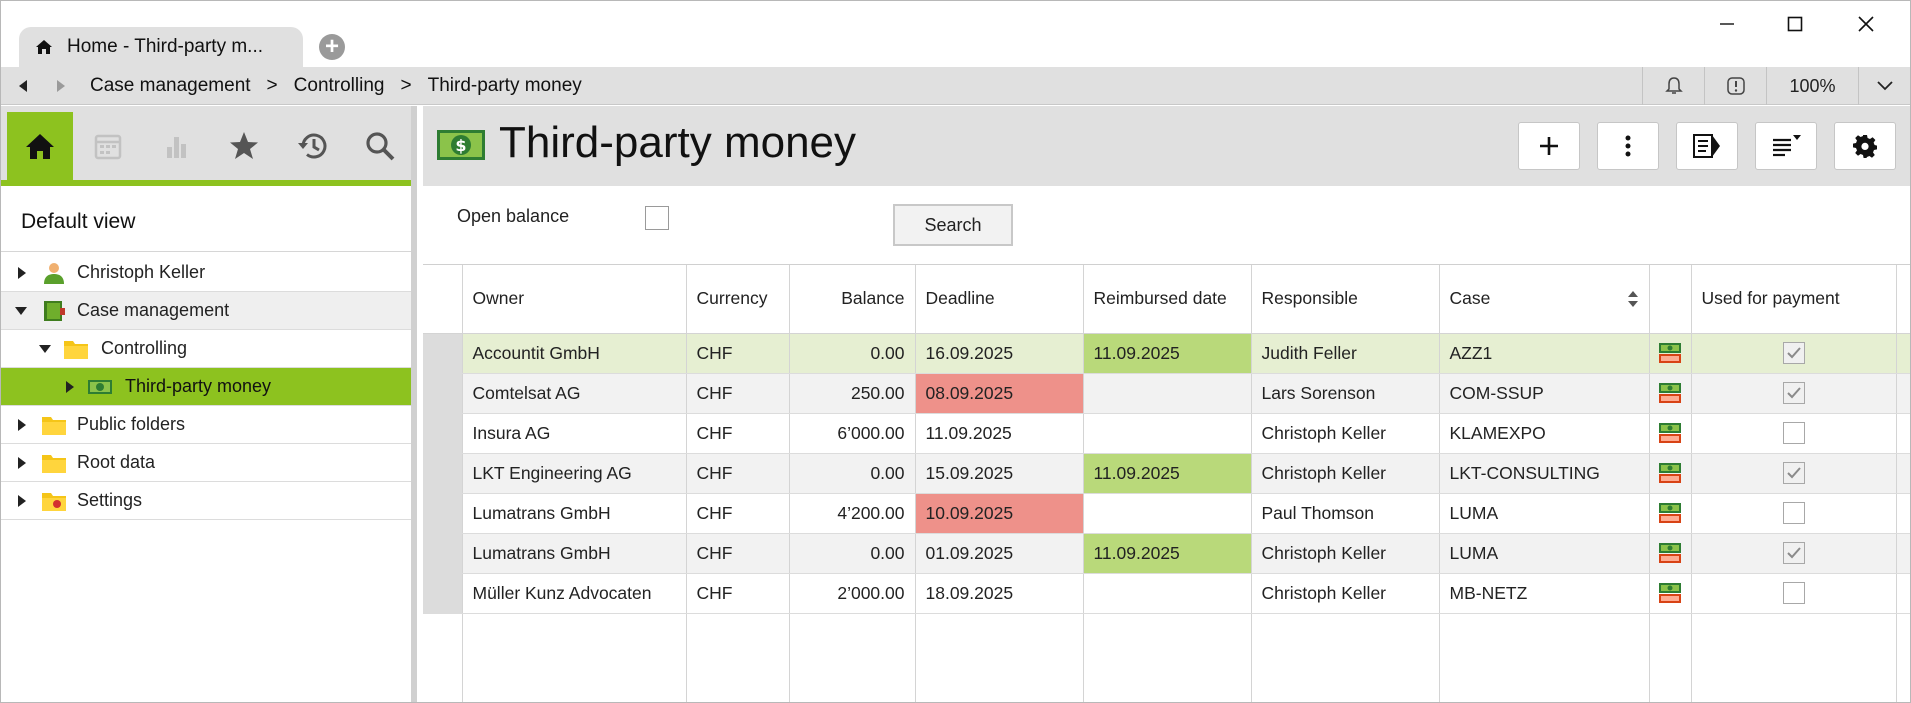 This screenshot has height=703, width=1911. What do you see at coordinates (574, 299) in the screenshot?
I see `column-header-owner: Owner` at bounding box center [574, 299].